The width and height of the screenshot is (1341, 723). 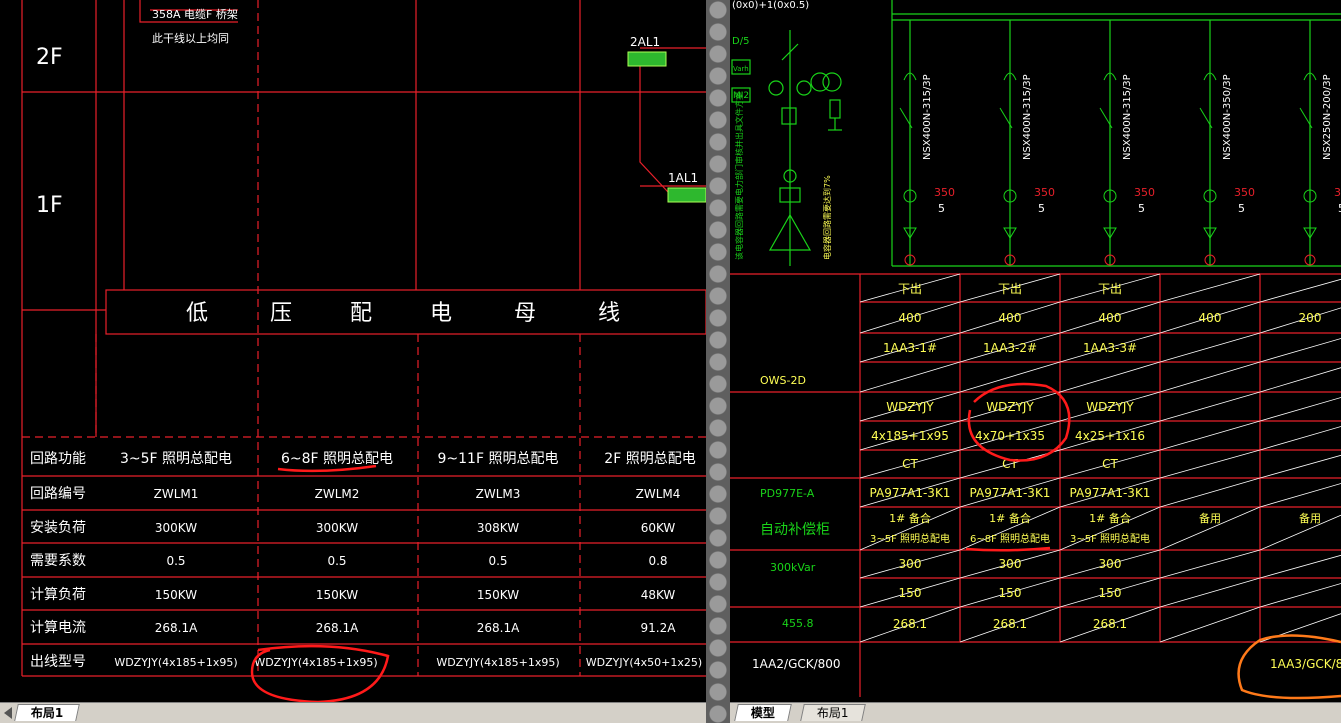 What do you see at coordinates (741, 69) in the screenshot?
I see `label-varh: Varh` at bounding box center [741, 69].